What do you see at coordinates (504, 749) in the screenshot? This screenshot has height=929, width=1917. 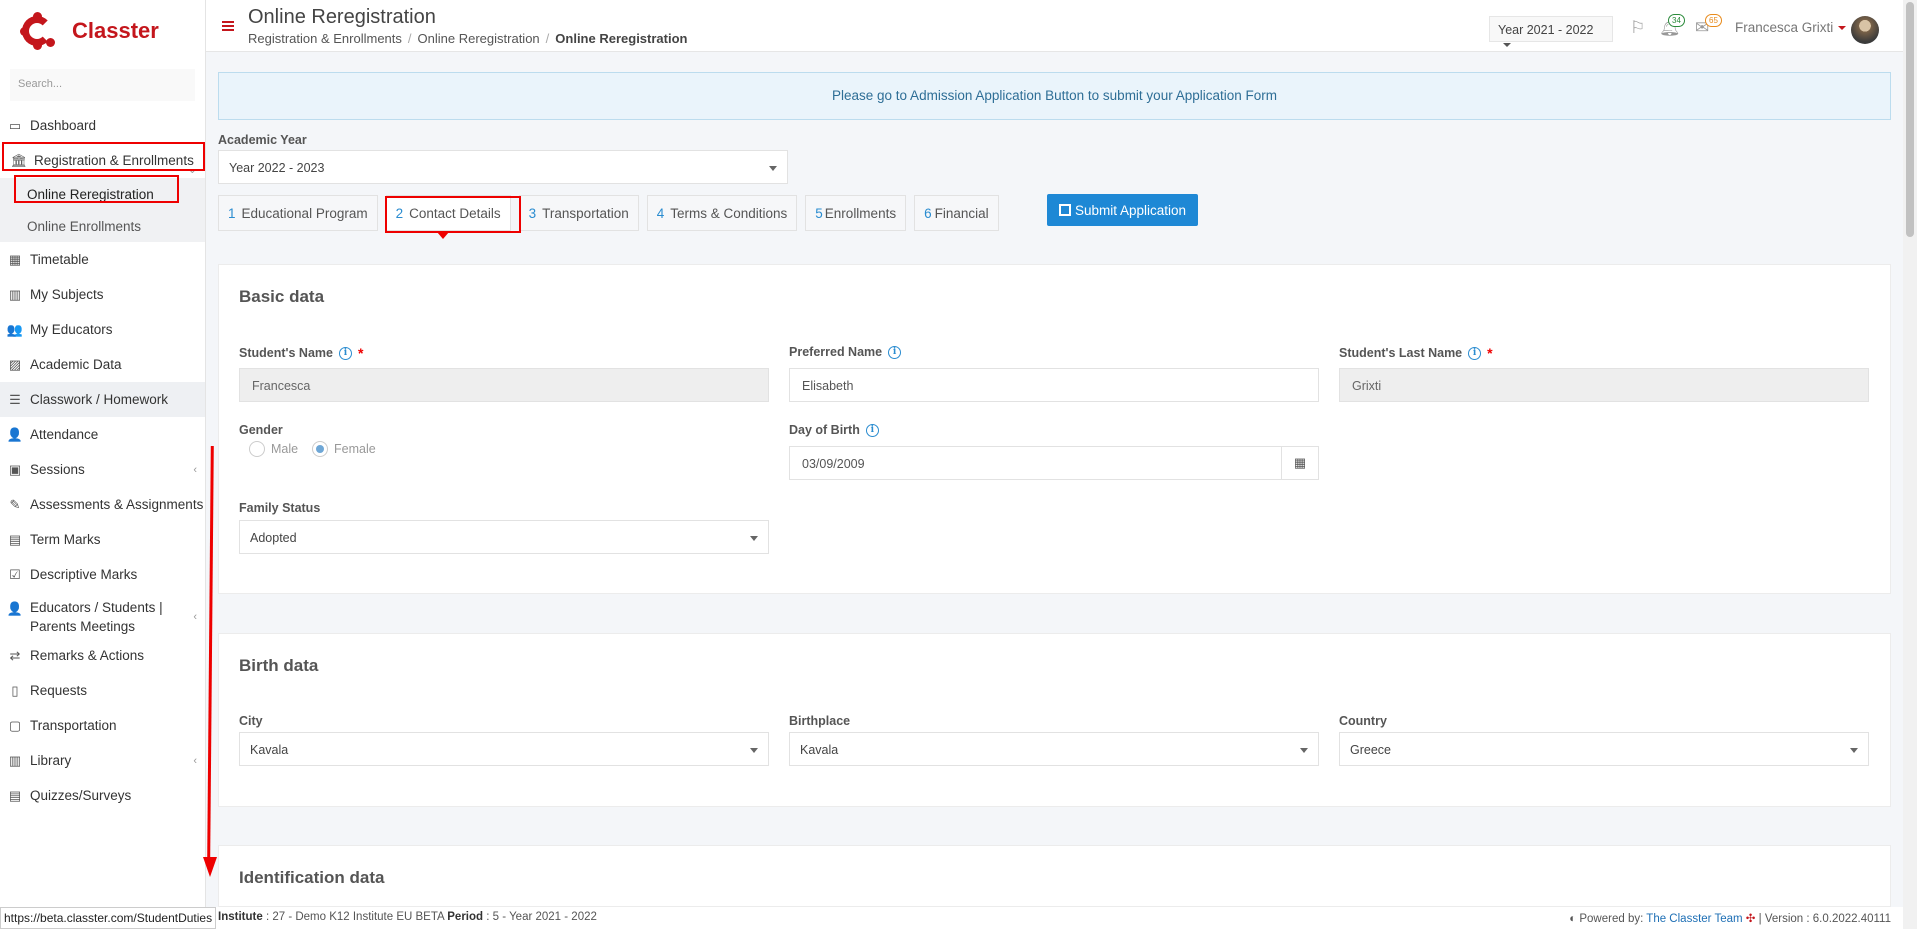 I see `city-select: Kavala` at bounding box center [504, 749].